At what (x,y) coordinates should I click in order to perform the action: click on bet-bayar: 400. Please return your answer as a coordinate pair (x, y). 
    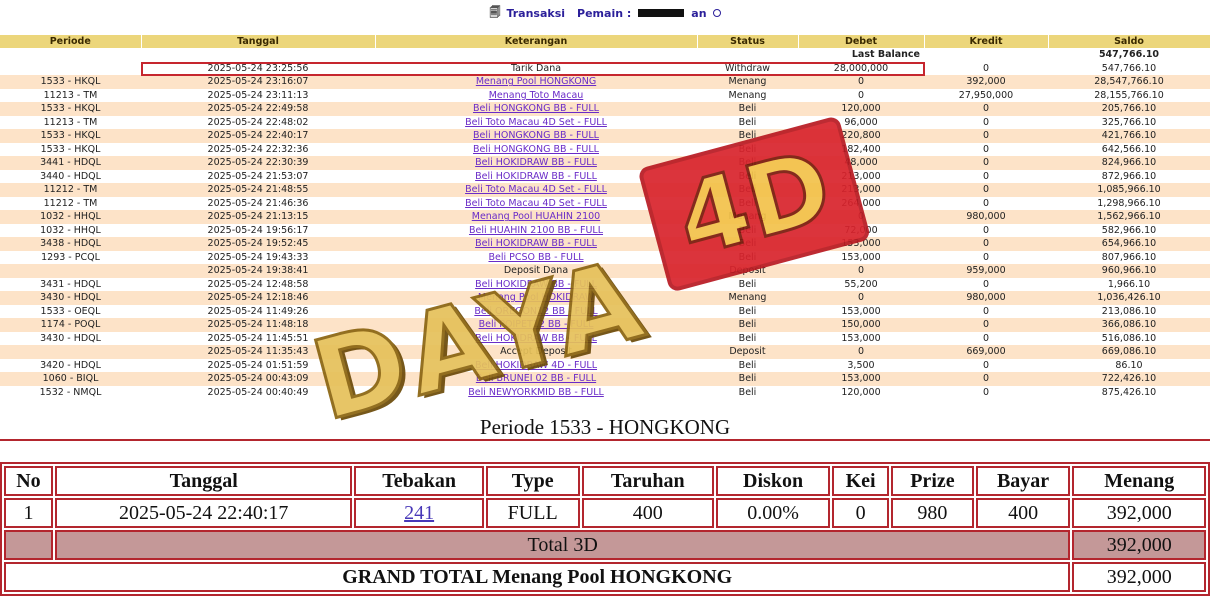
    Looking at the image, I should click on (1023, 513).